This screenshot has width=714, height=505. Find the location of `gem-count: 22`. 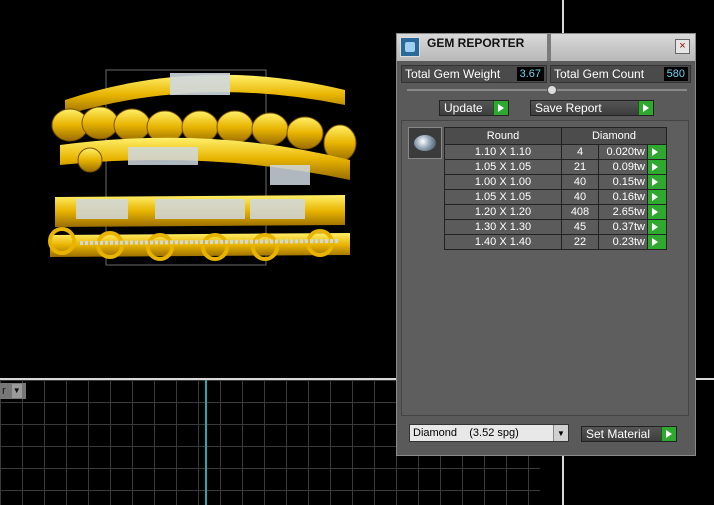

gem-count: 22 is located at coordinates (580, 242).